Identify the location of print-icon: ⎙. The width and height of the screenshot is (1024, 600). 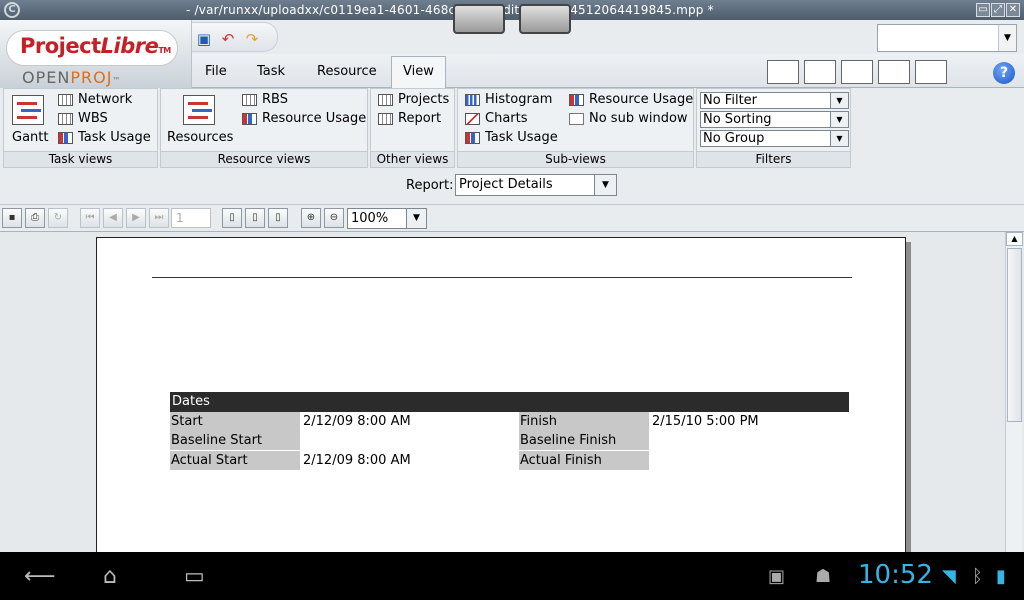
(35, 218).